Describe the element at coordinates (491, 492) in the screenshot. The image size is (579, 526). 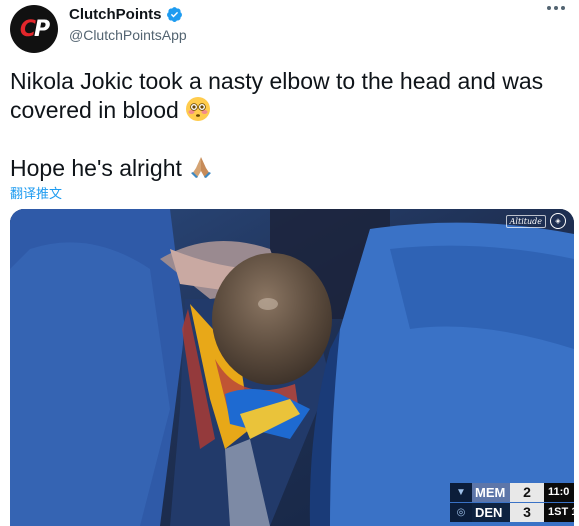
I see `team1-abbr: MEM` at that location.